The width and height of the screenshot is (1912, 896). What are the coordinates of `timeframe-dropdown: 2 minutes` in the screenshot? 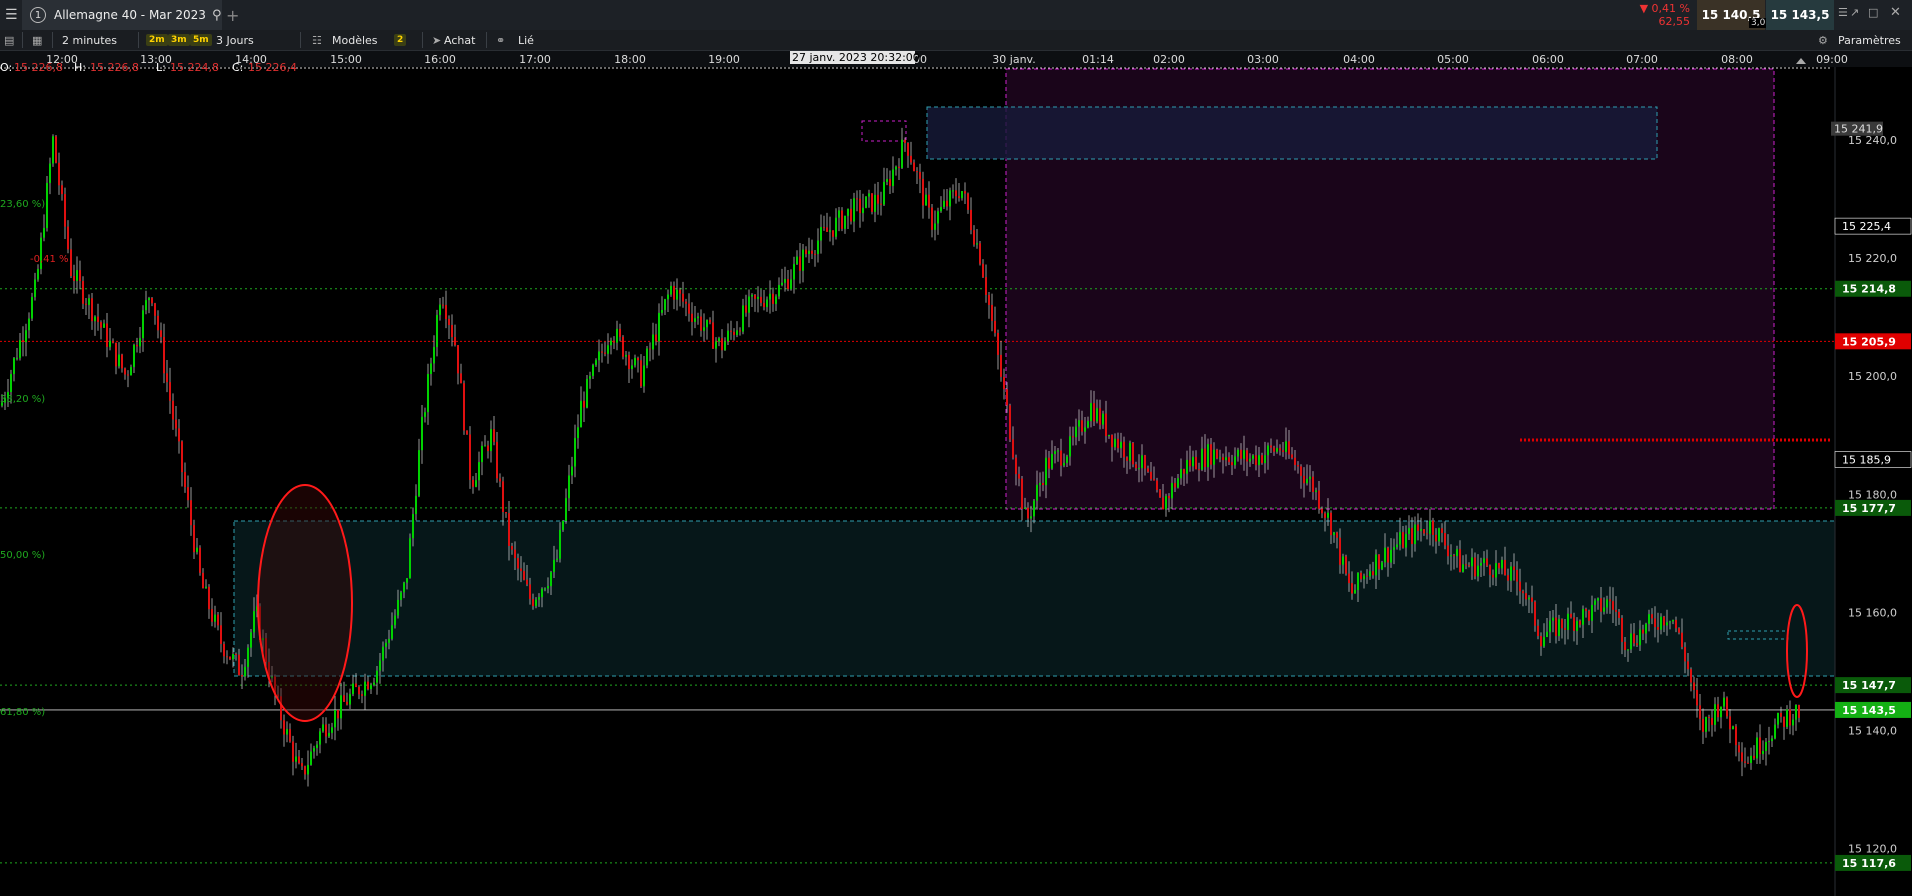 It's located at (89, 40).